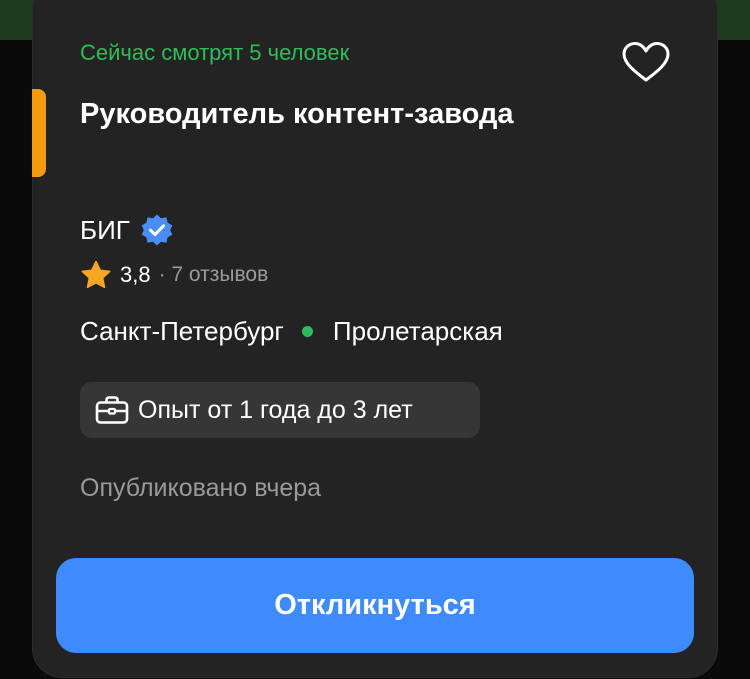 The height and width of the screenshot is (679, 750). What do you see at coordinates (375, 605) in the screenshot?
I see `apply-button: Откликнуться` at bounding box center [375, 605].